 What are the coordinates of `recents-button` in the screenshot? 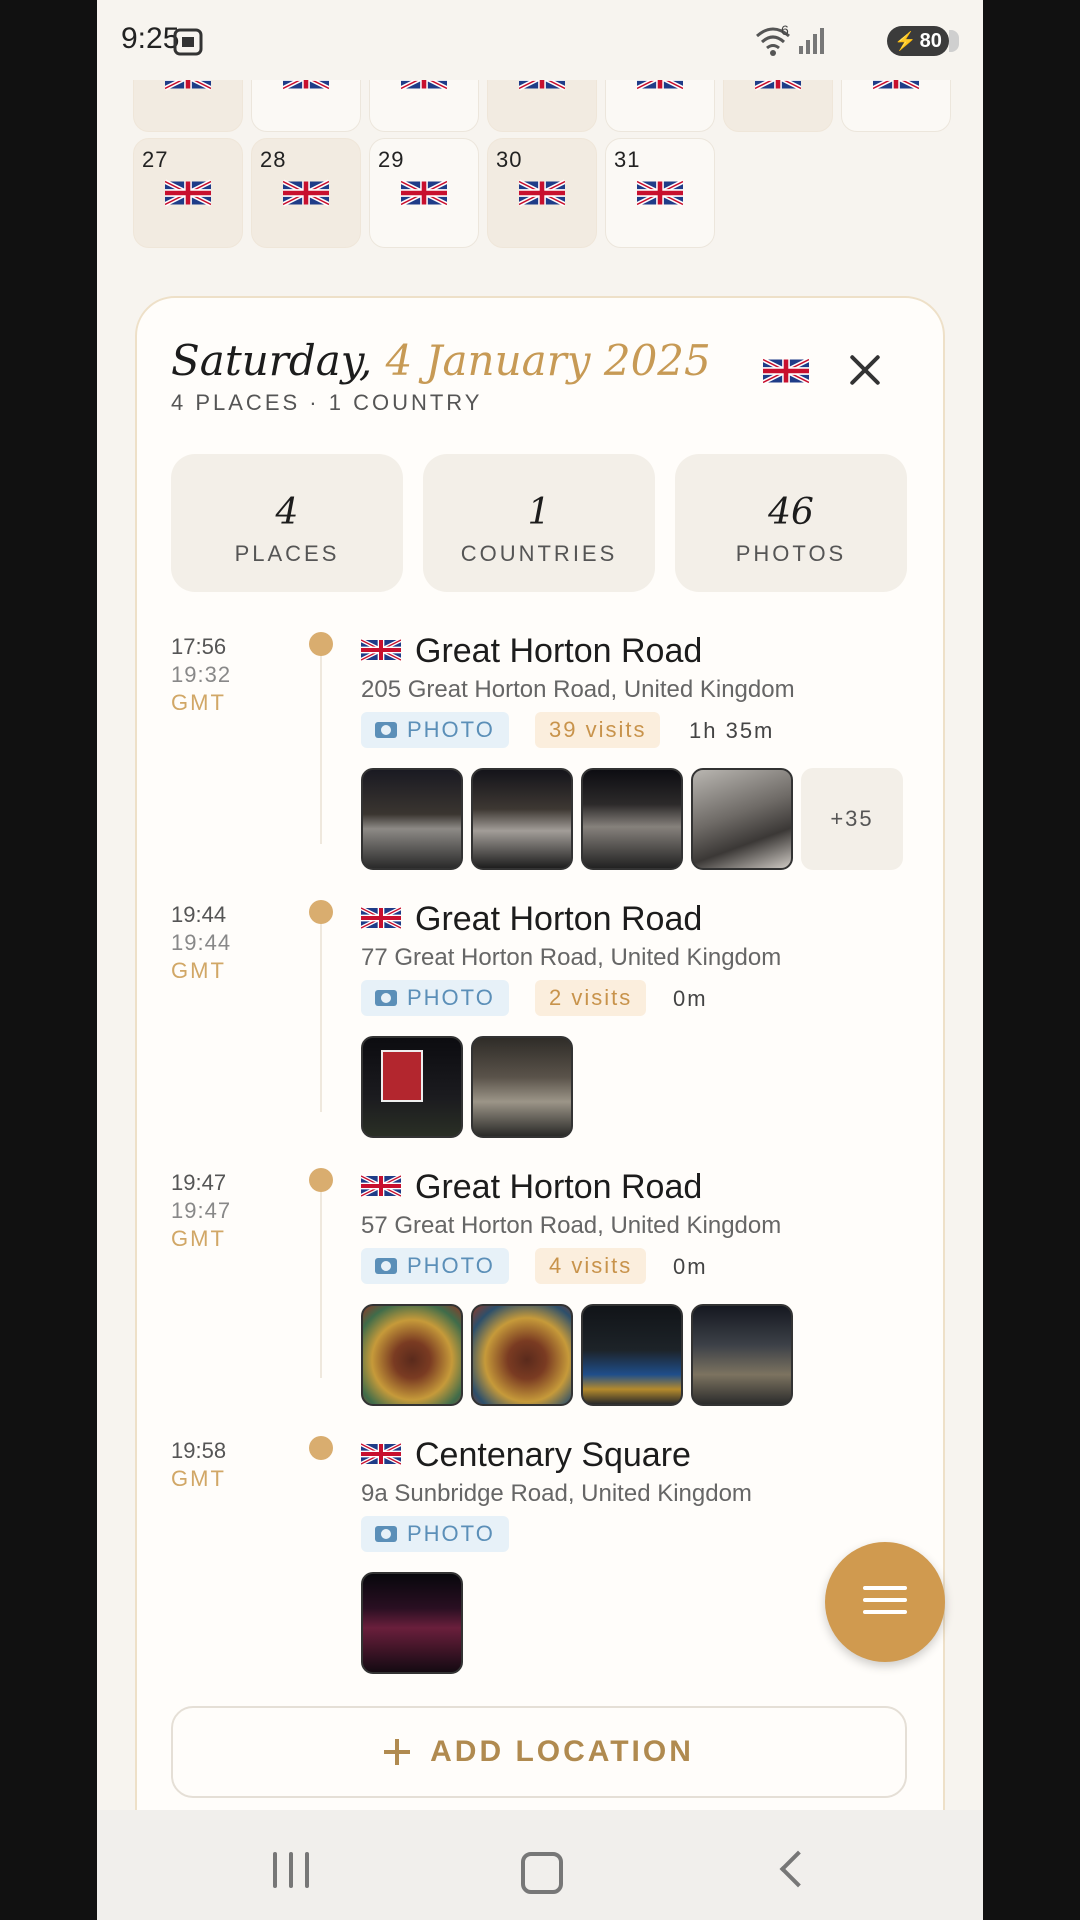 It's located at (293, 1870).